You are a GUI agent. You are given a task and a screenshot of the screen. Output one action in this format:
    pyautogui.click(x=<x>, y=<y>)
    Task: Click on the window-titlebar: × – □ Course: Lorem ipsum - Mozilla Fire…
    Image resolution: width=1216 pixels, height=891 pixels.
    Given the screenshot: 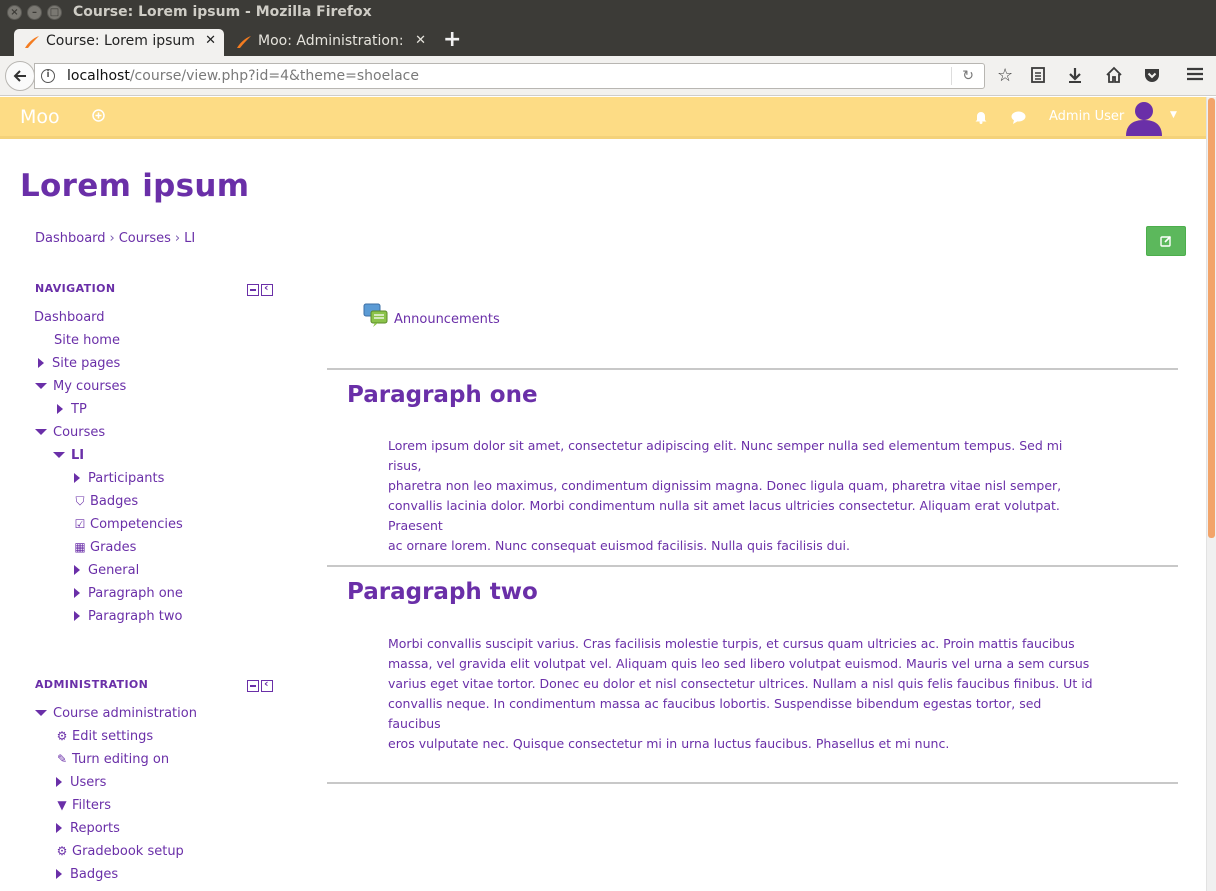 What is the action you would take?
    pyautogui.click(x=608, y=13)
    